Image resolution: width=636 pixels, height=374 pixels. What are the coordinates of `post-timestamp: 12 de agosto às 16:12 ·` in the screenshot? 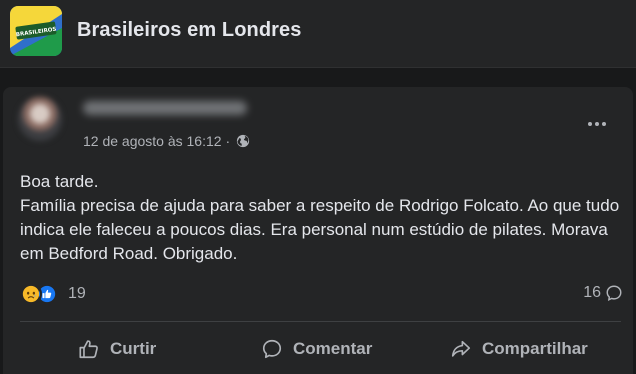 It's located at (156, 141).